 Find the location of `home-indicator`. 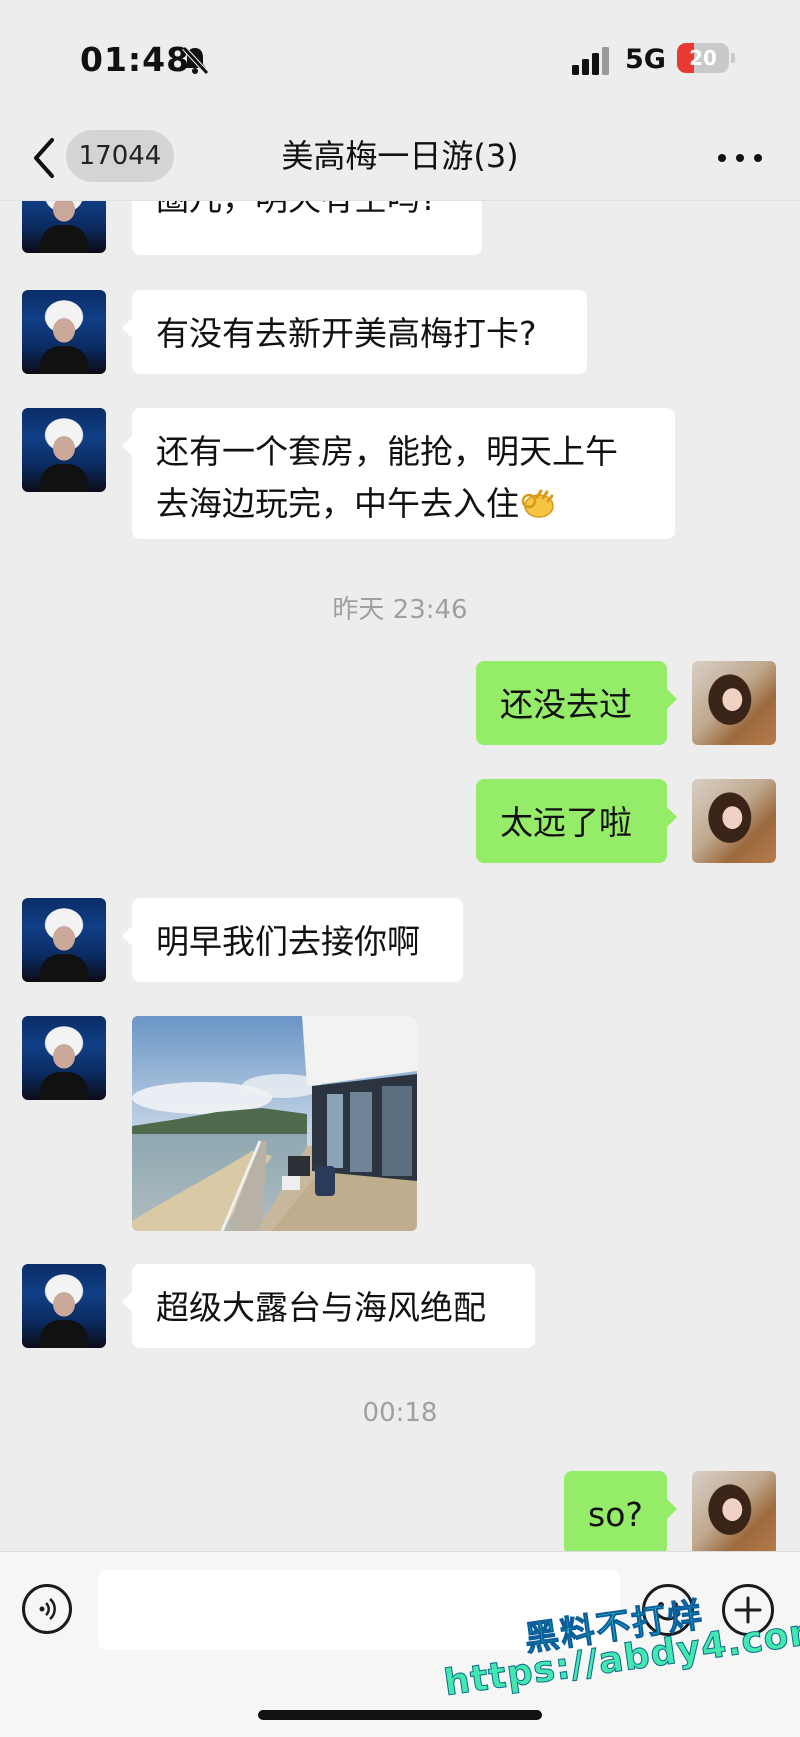

home-indicator is located at coordinates (400, 1715).